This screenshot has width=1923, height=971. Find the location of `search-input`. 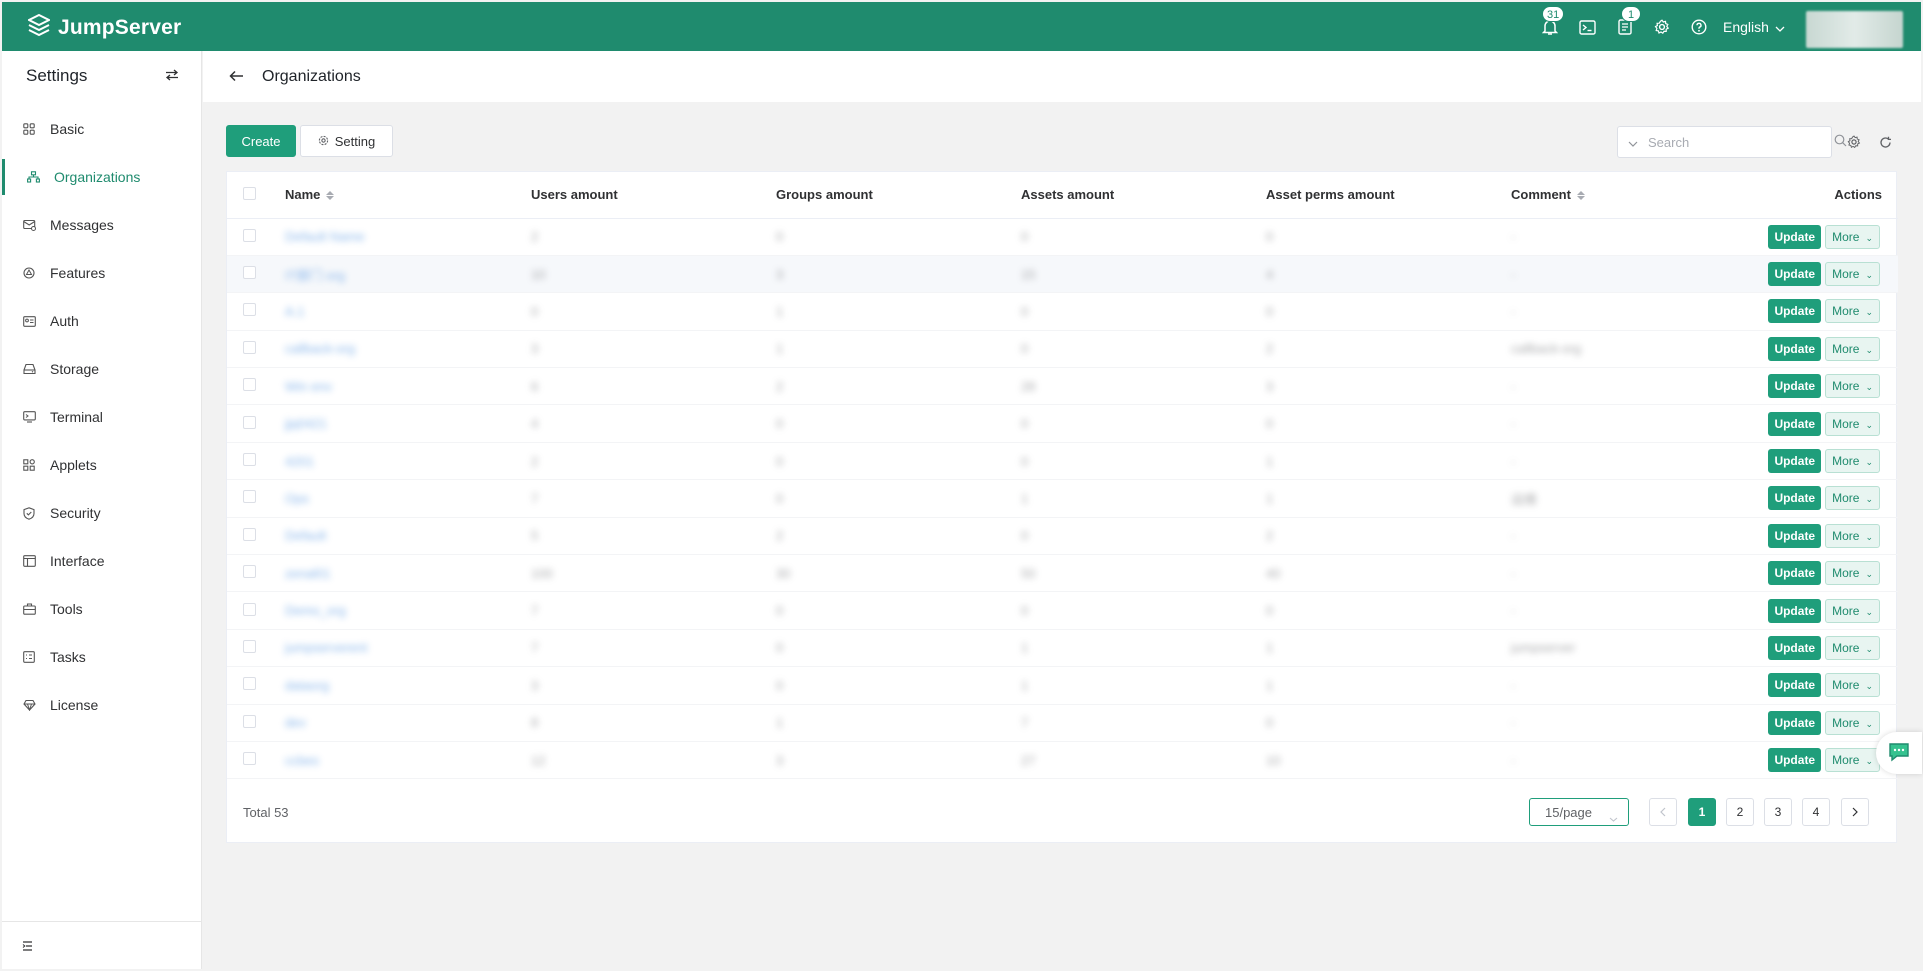

search-input is located at coordinates (1736, 142).